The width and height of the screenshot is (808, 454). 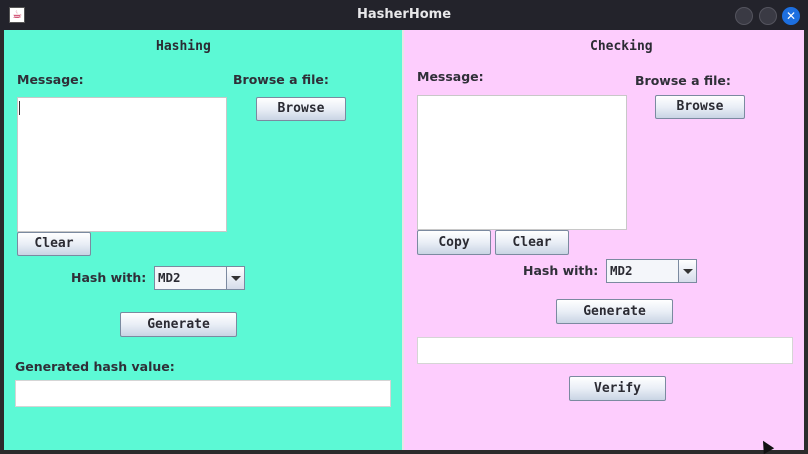 What do you see at coordinates (561, 270) in the screenshot?
I see `checking-hash-with-label: Hash with:` at bounding box center [561, 270].